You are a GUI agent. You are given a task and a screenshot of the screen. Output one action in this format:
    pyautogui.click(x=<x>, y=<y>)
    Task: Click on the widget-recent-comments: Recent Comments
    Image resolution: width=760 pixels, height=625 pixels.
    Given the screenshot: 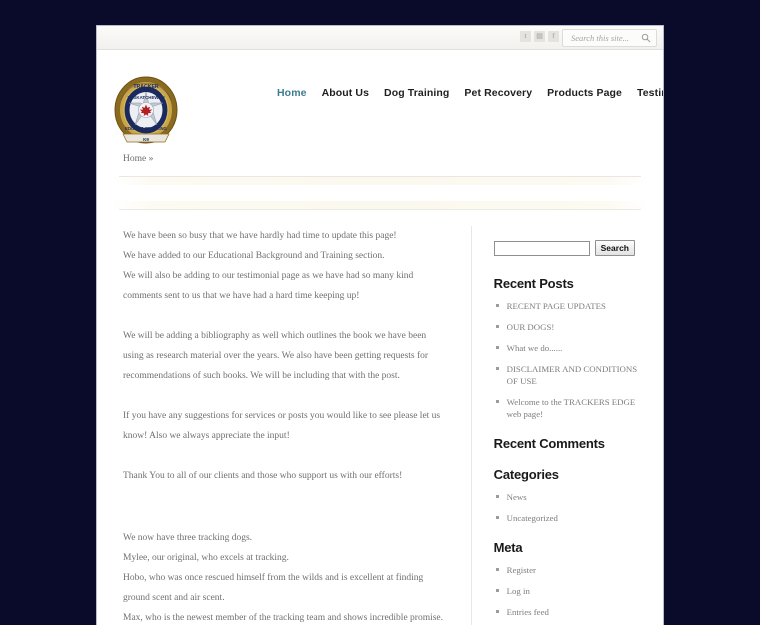 What is the action you would take?
    pyautogui.click(x=570, y=443)
    